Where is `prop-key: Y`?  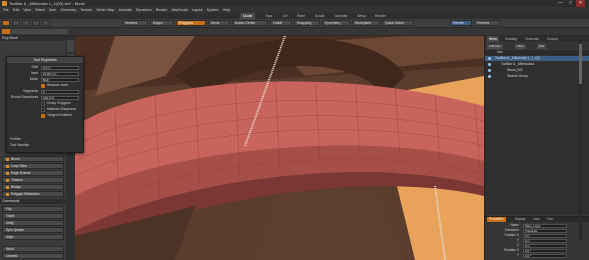 prop-key: Y is located at coordinates (517, 255).